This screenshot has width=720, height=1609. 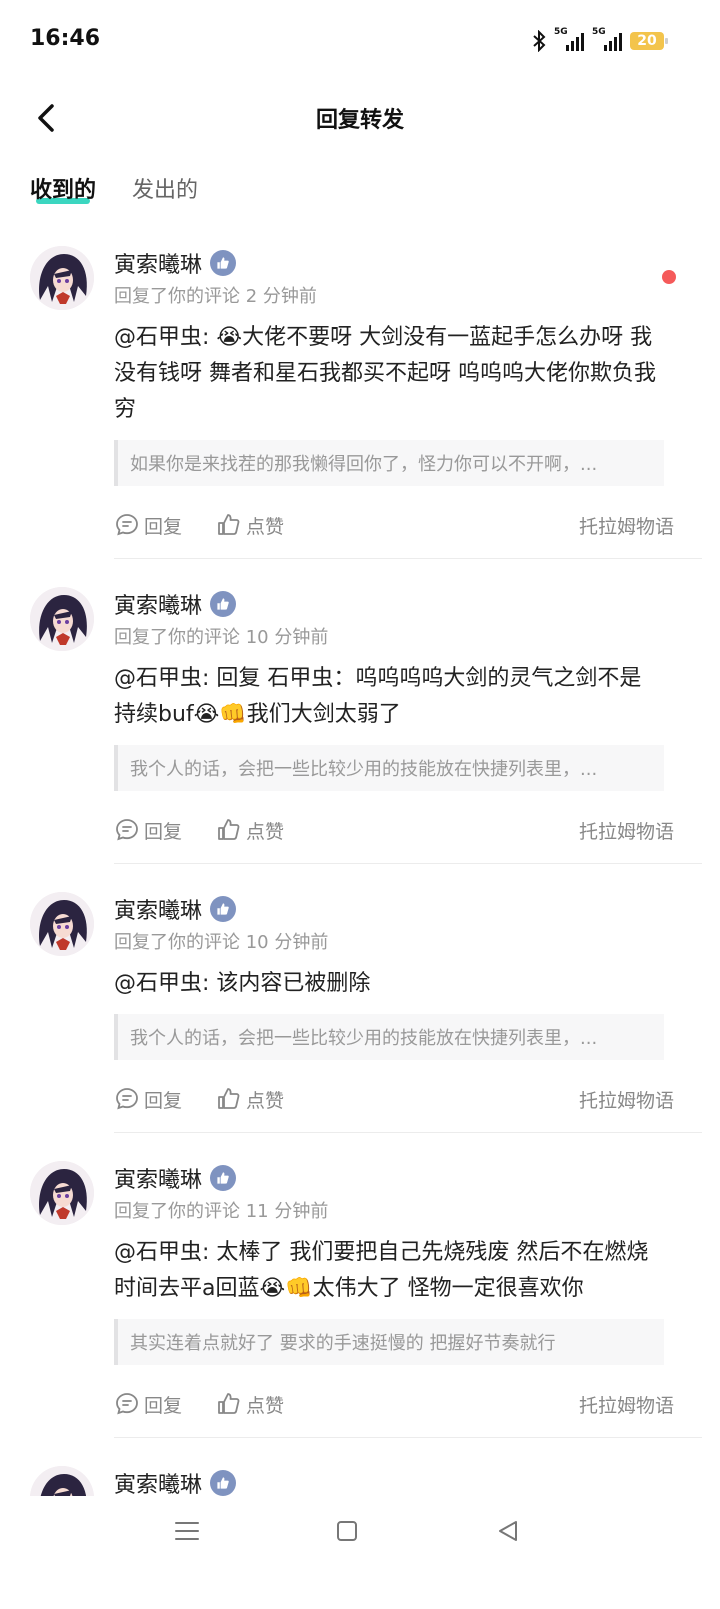 I want to click on header: 回复转发, so click(x=360, y=118).